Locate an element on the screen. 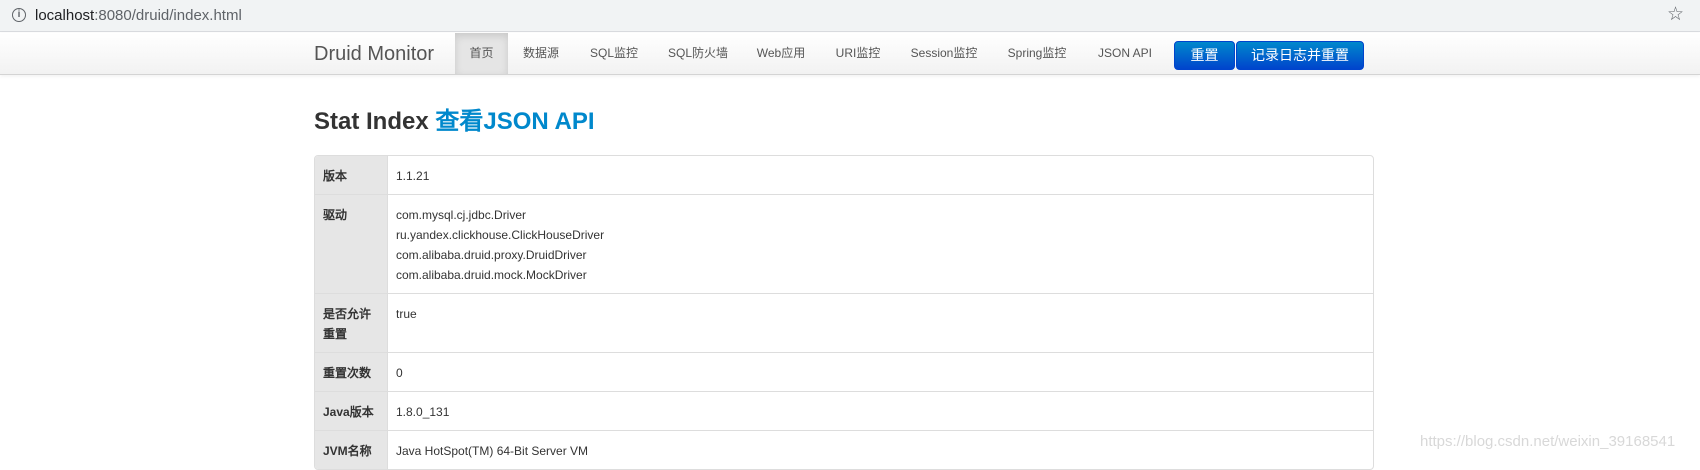  driver-item: com.alibaba.druid.mock.MockDriver is located at coordinates (491, 275).